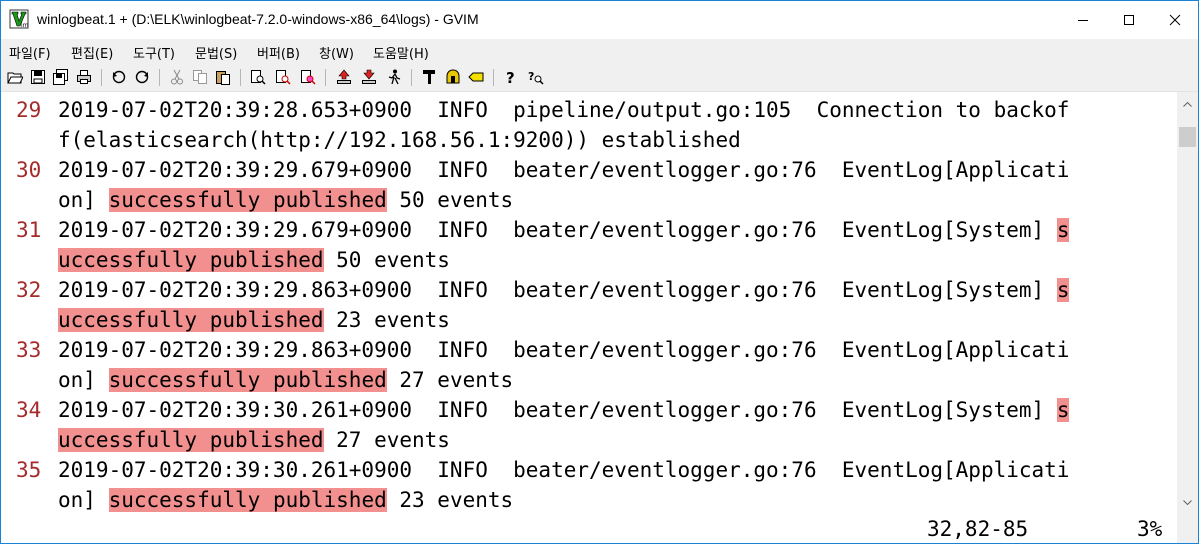 This screenshot has height=544, width=1199. Describe the element at coordinates (29, 410) in the screenshot. I see `line-number: 34` at that location.